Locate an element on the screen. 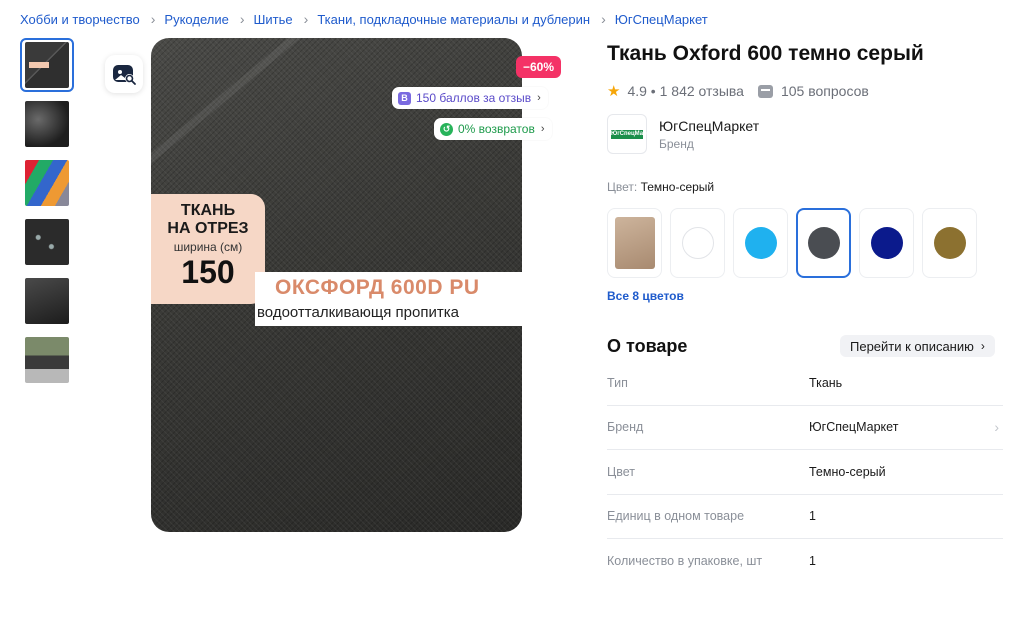 Image resolution: width=1024 pixels, height=627 pixels. color-swatch-beige is located at coordinates (634, 243).